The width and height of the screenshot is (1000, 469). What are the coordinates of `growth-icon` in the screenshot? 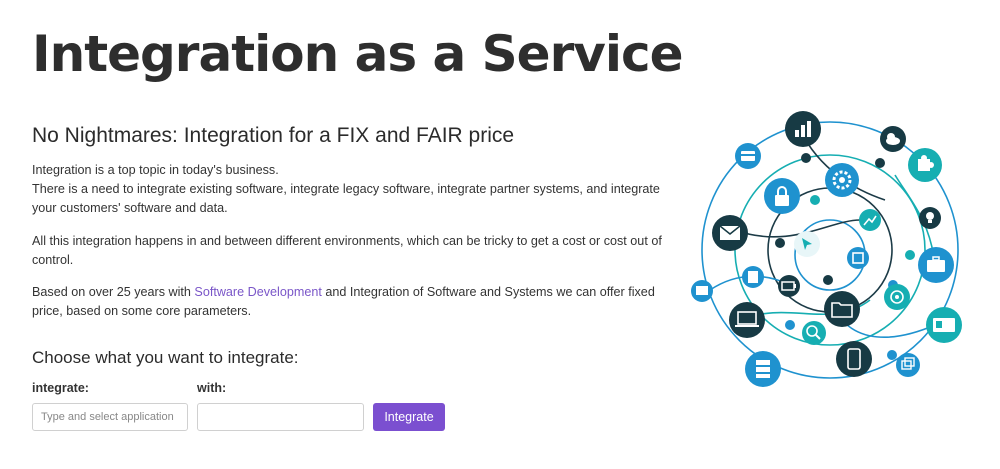 It's located at (870, 220).